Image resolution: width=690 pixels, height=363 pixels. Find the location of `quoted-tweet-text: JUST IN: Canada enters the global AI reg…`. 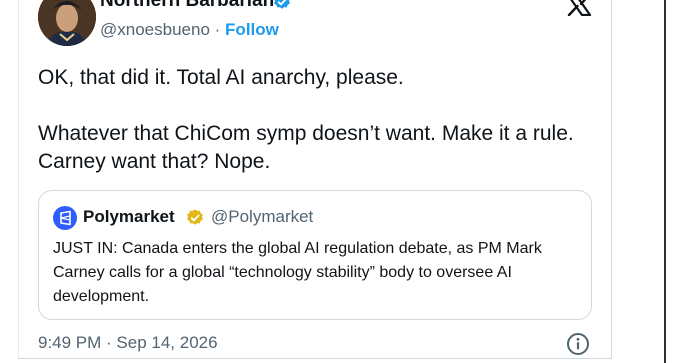

quoted-tweet-text: JUST IN: Canada enters the global AI reg… is located at coordinates (297, 272).